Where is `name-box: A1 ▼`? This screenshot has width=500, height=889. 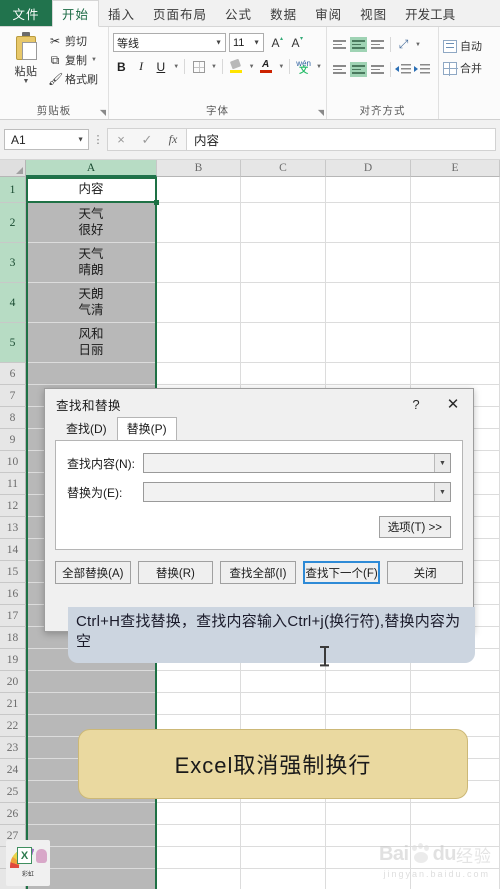 name-box: A1 ▼ is located at coordinates (46, 139).